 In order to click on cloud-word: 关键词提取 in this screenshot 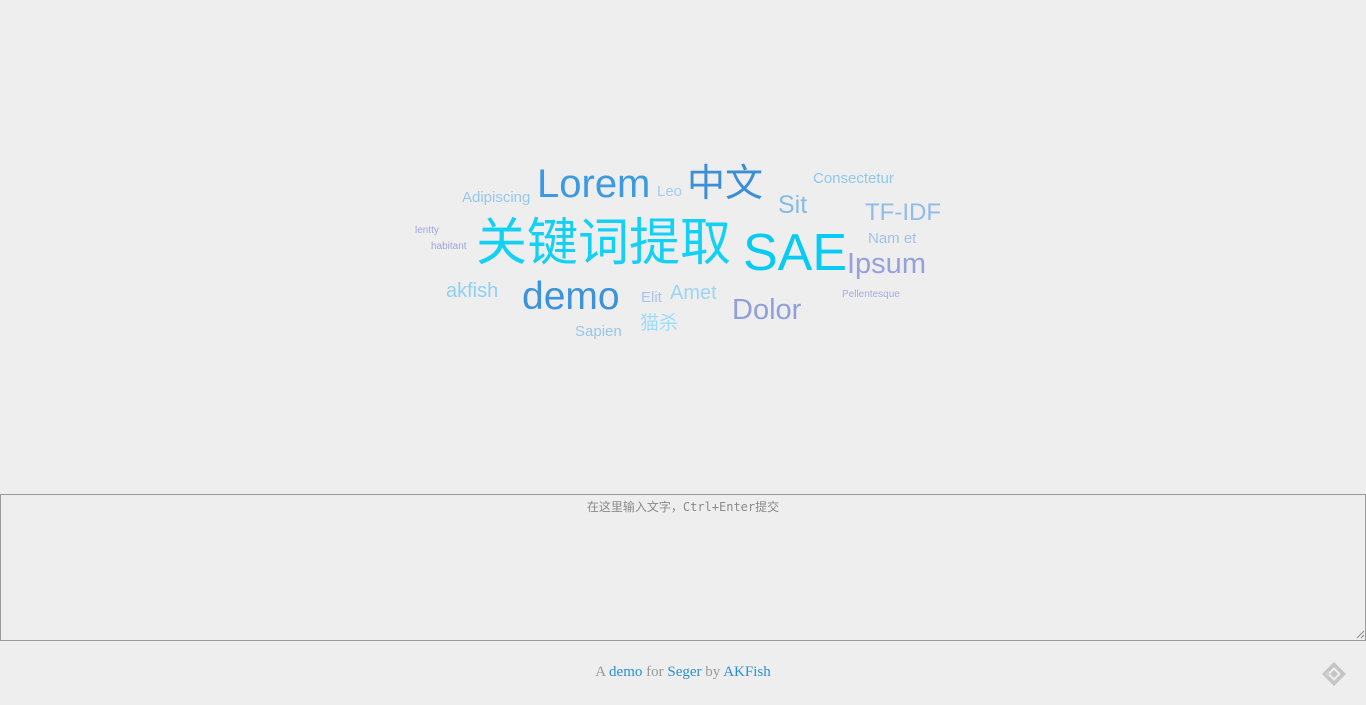, I will do `click(603, 243)`.